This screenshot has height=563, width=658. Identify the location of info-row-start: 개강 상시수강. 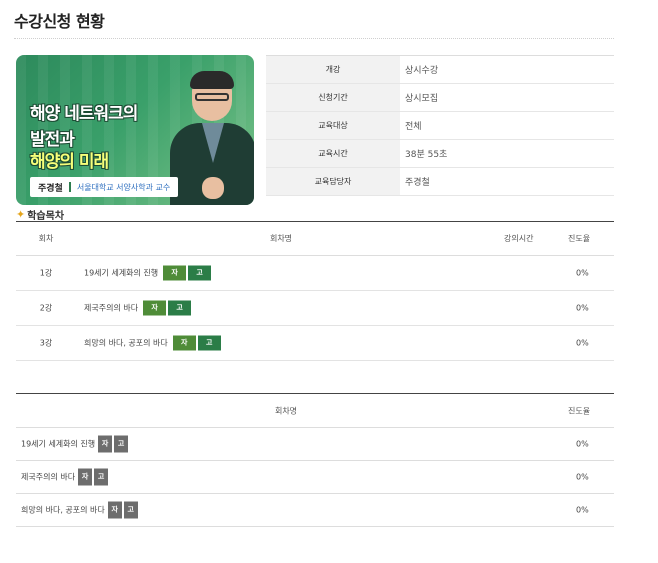
(440, 70).